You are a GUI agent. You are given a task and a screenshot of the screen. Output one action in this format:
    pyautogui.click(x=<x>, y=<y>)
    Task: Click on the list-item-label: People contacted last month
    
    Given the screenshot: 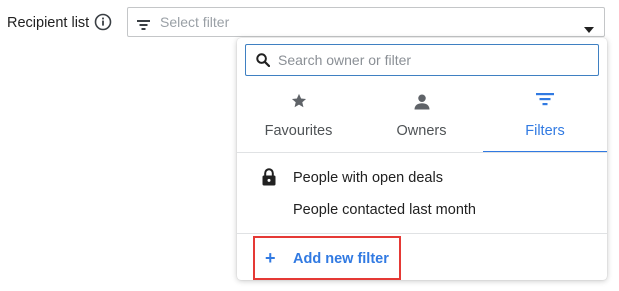 What is the action you would take?
    pyautogui.click(x=384, y=210)
    